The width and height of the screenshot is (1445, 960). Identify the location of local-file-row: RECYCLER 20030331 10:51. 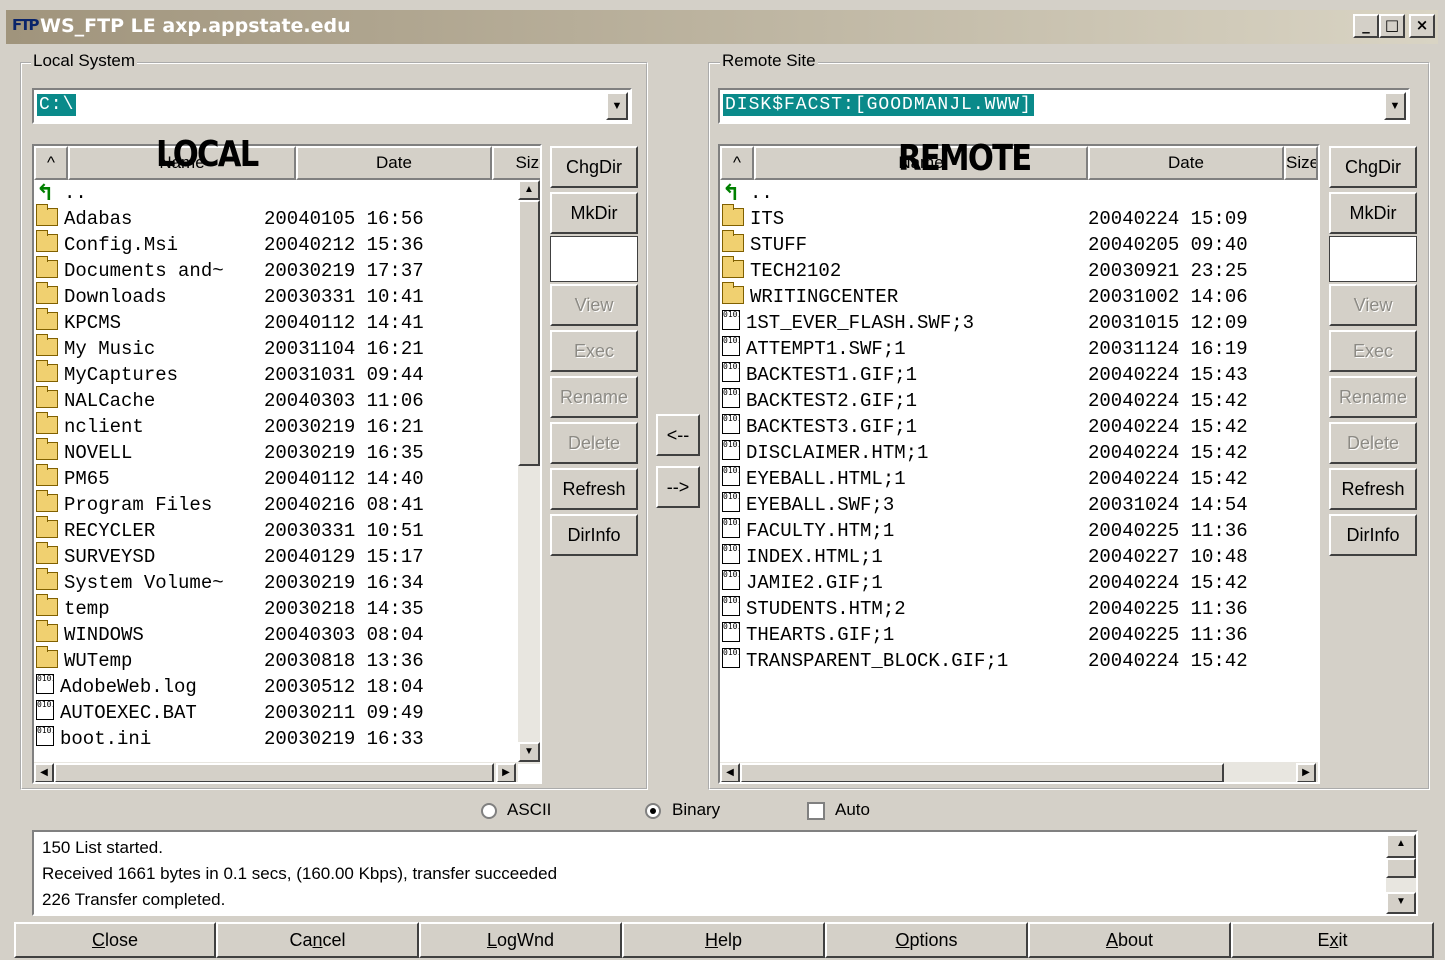
(276, 530).